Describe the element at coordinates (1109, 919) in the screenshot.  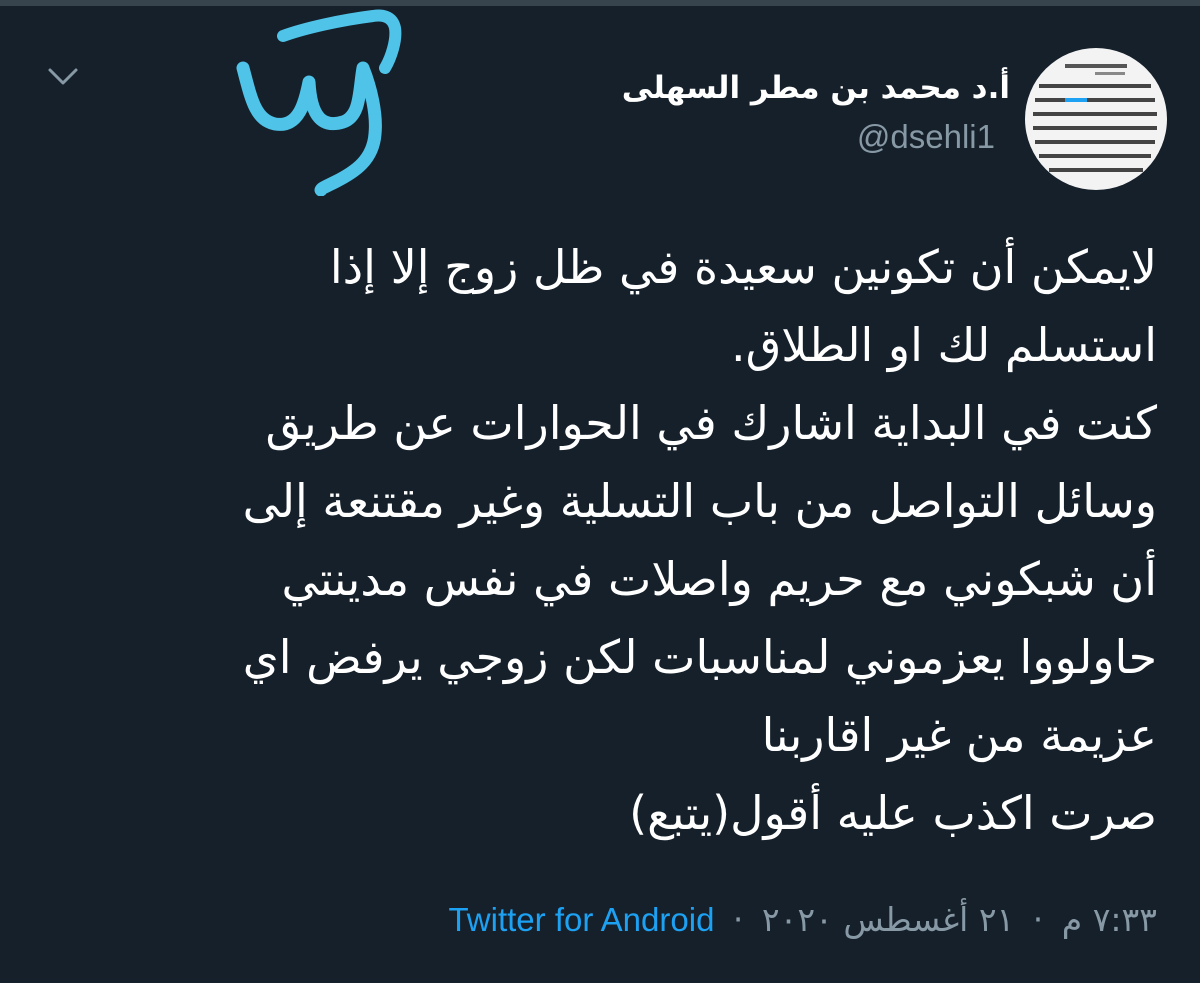
I see `tweet-time: ٧:٣٣ م` at that location.